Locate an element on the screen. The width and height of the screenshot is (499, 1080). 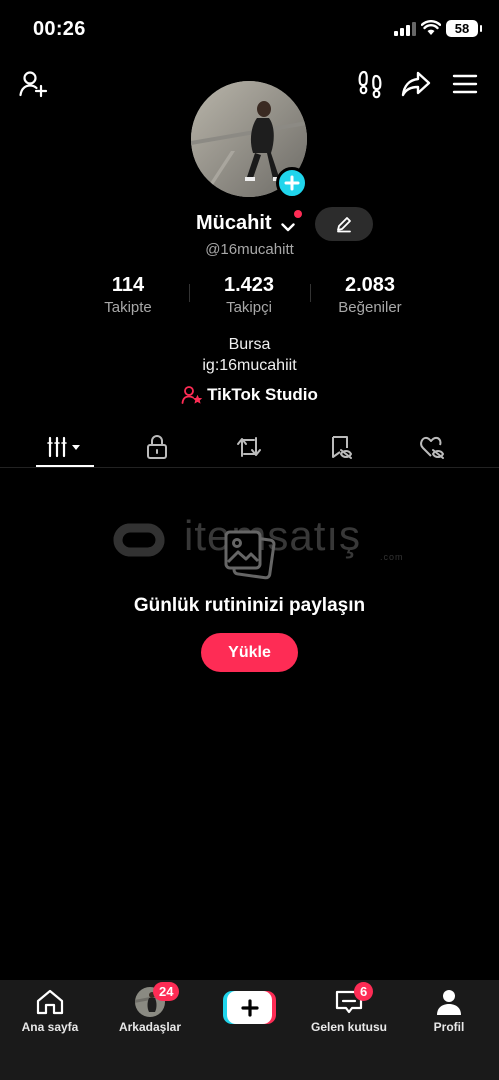
edit-profile-button is located at coordinates (344, 224).